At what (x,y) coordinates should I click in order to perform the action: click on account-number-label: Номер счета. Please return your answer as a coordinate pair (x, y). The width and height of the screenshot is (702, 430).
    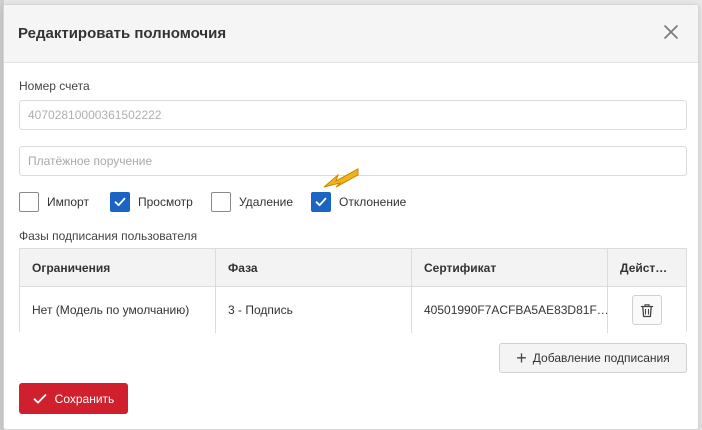
    Looking at the image, I should click on (54, 86).